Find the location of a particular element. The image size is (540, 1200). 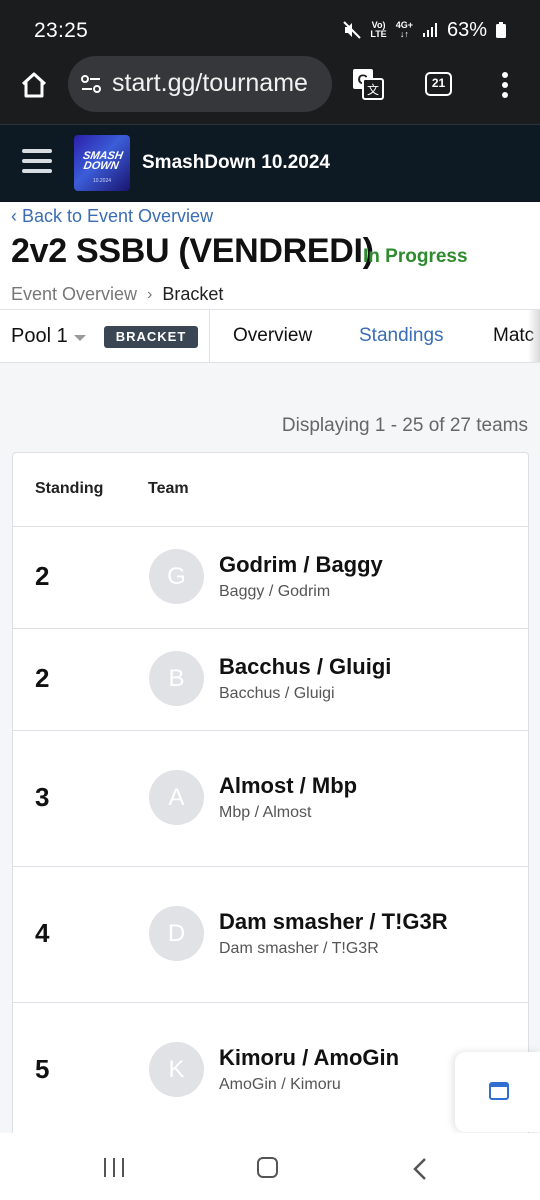

team-name: Godrim / Baggy is located at coordinates (301, 565).